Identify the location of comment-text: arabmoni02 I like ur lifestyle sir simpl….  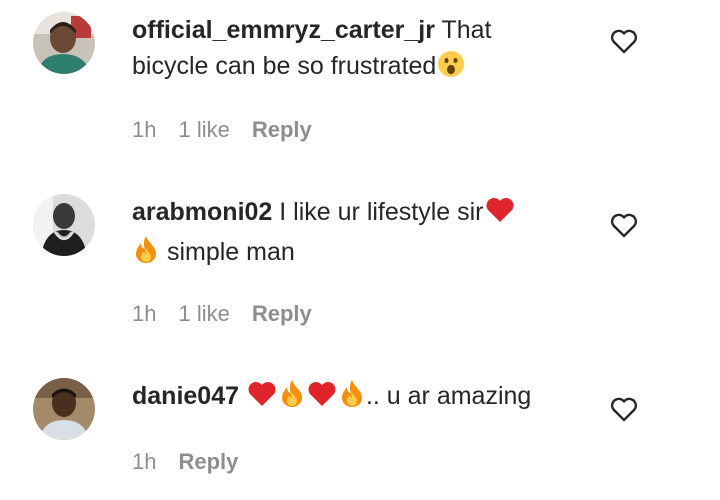
(352, 234).